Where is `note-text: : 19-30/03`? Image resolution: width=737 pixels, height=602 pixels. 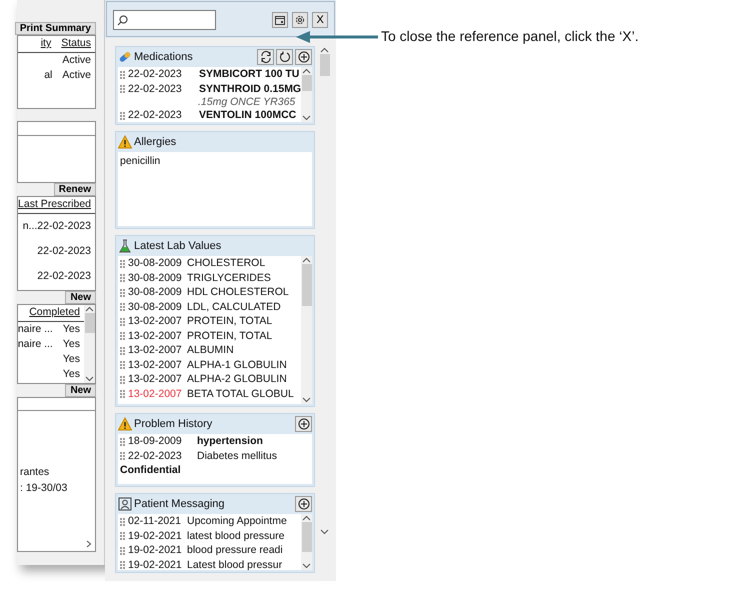 note-text: : 19-30/03 is located at coordinates (43, 488).